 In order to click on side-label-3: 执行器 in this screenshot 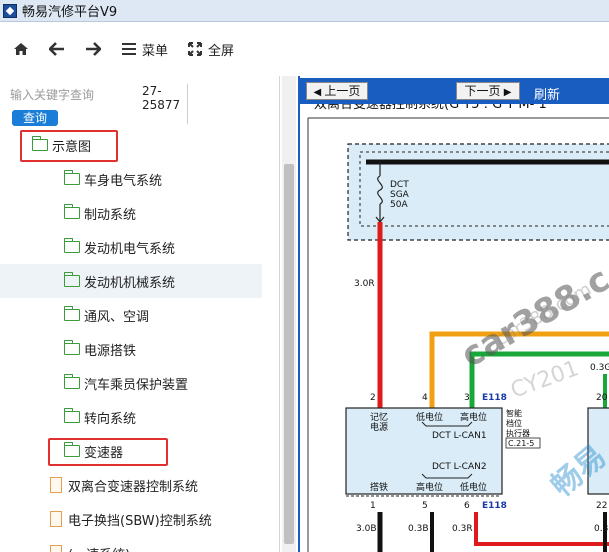, I will do `click(518, 433)`.